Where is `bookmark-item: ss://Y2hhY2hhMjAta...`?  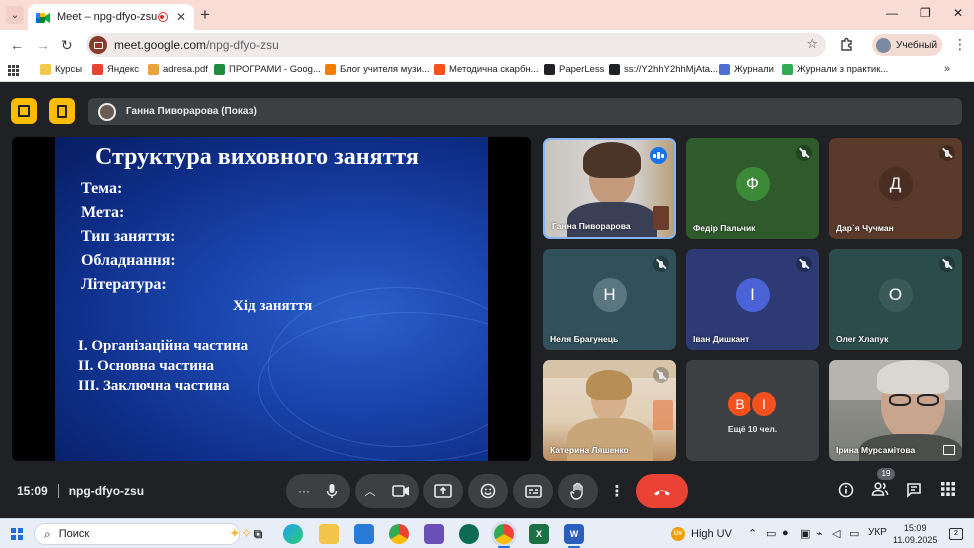
bookmark-item: ss://Y2hhY2hhMjAta... is located at coordinates (663, 69).